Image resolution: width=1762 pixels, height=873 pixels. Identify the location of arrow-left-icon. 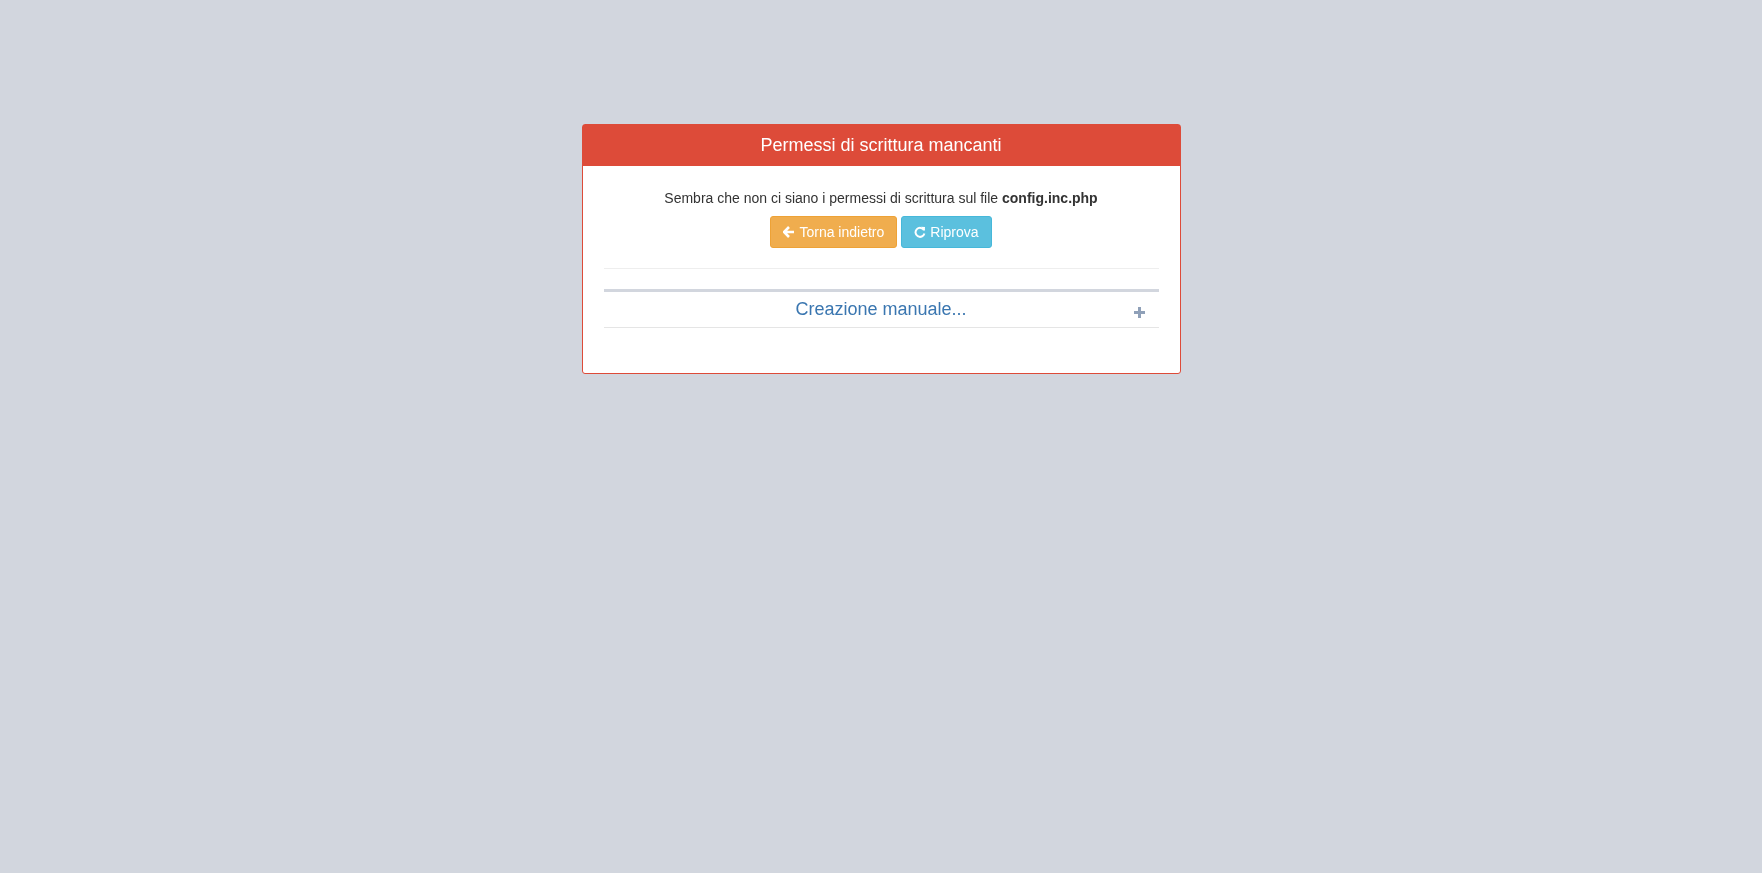
(789, 232).